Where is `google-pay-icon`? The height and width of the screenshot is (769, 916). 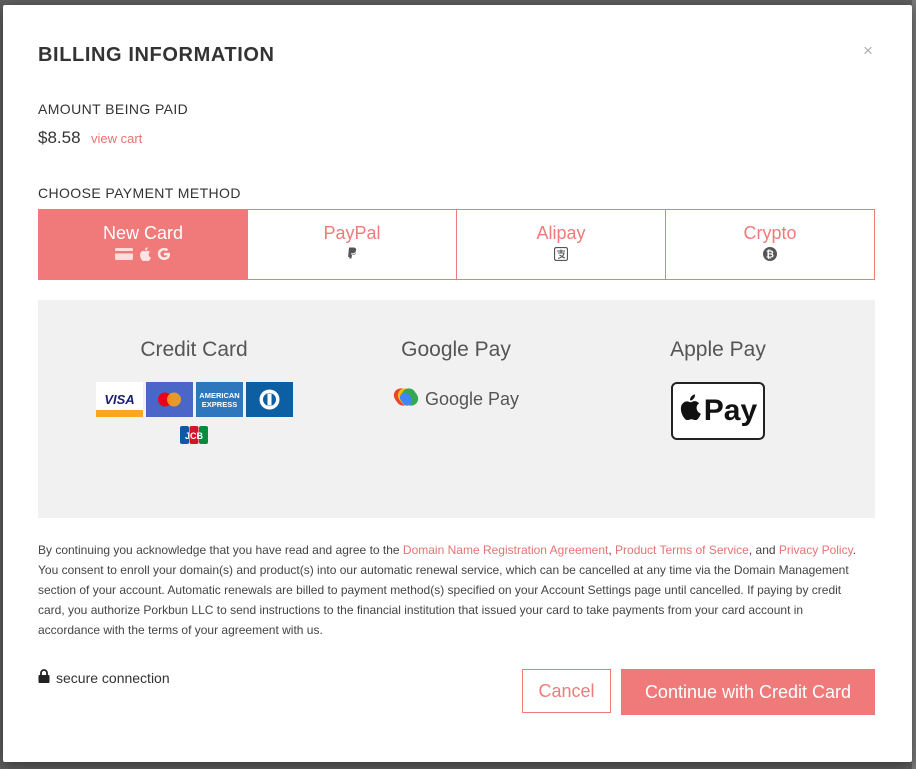
google-pay-icon is located at coordinates (406, 399).